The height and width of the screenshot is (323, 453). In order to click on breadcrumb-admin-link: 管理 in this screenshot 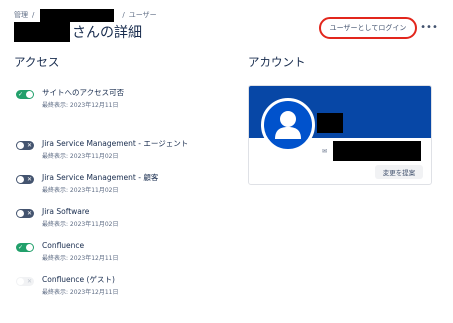, I will do `click(21, 15)`.